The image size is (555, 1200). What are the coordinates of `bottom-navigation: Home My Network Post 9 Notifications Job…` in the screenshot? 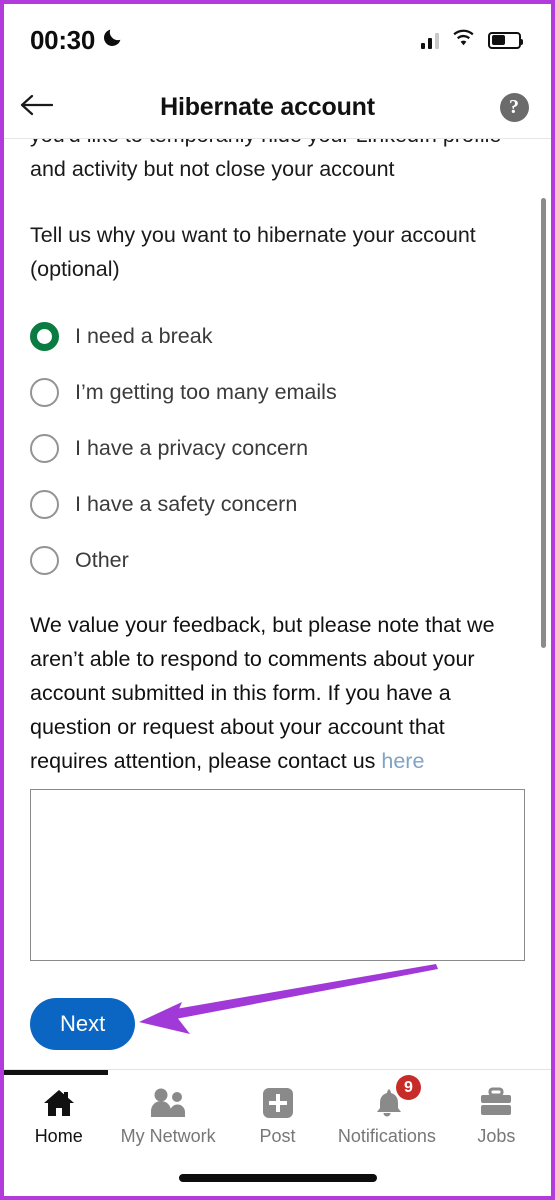 It's located at (277, 1132).